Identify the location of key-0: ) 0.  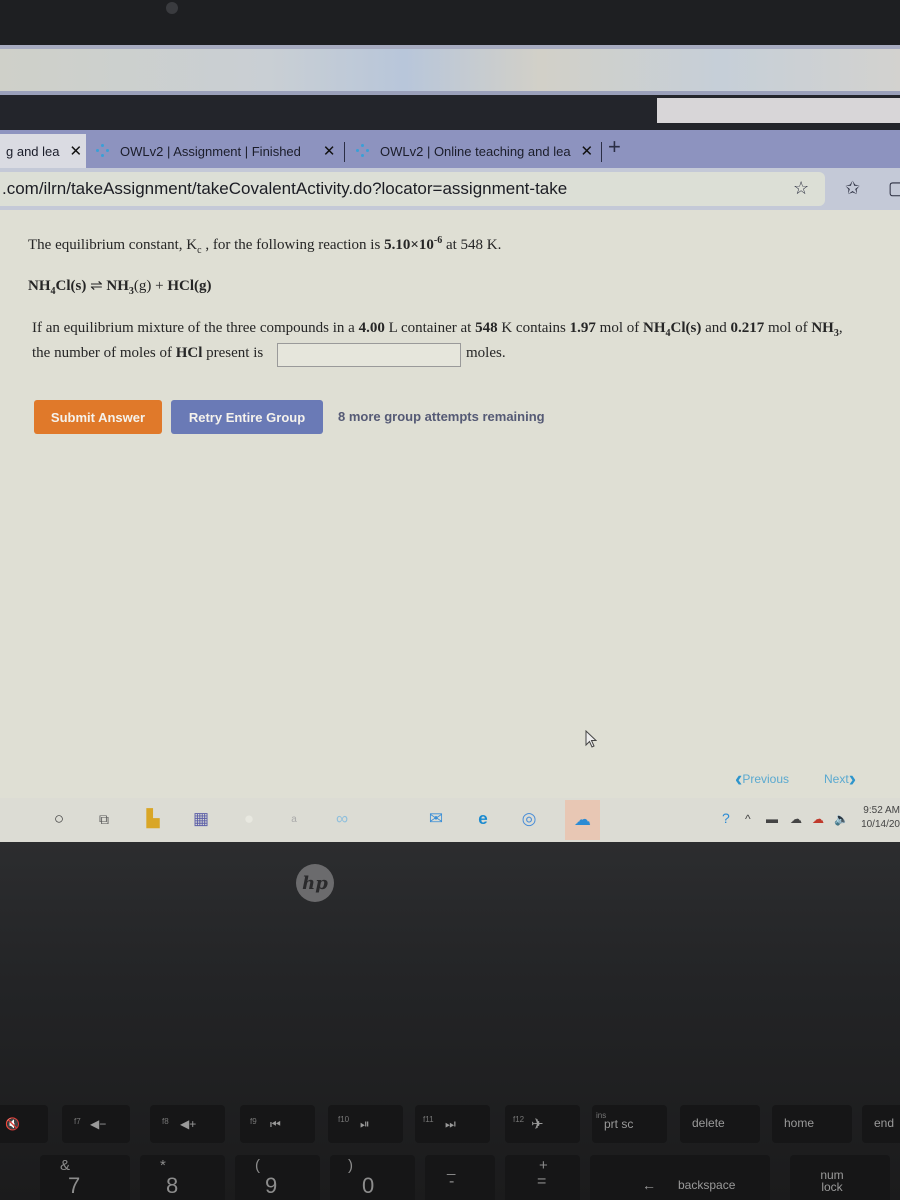
(372, 1177).